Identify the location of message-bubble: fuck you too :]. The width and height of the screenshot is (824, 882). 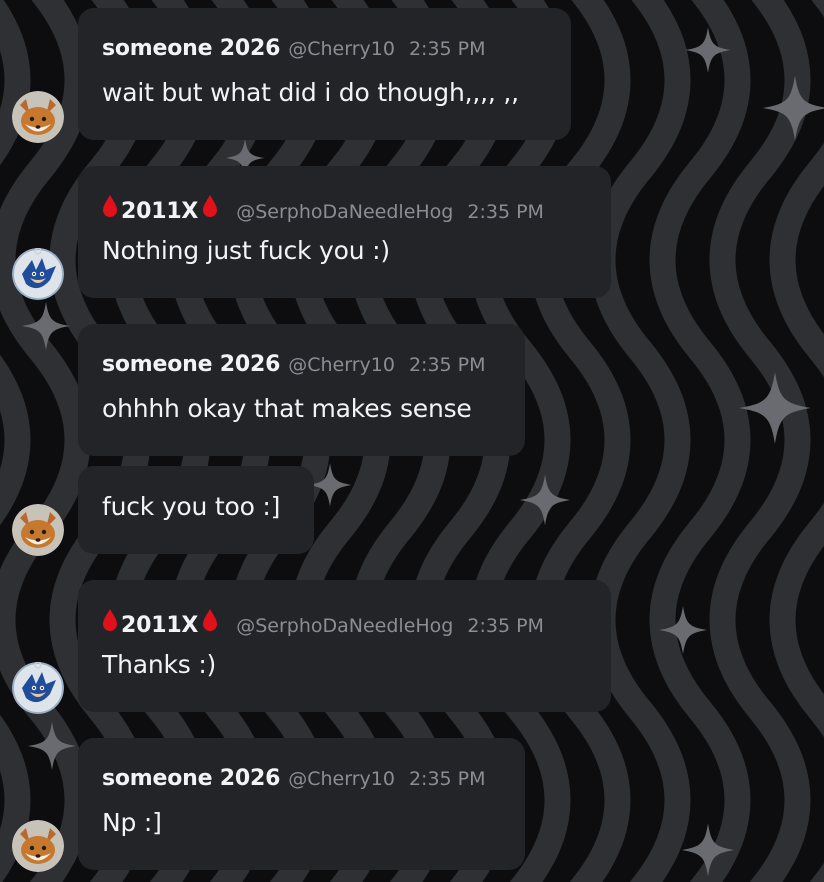
(196, 510).